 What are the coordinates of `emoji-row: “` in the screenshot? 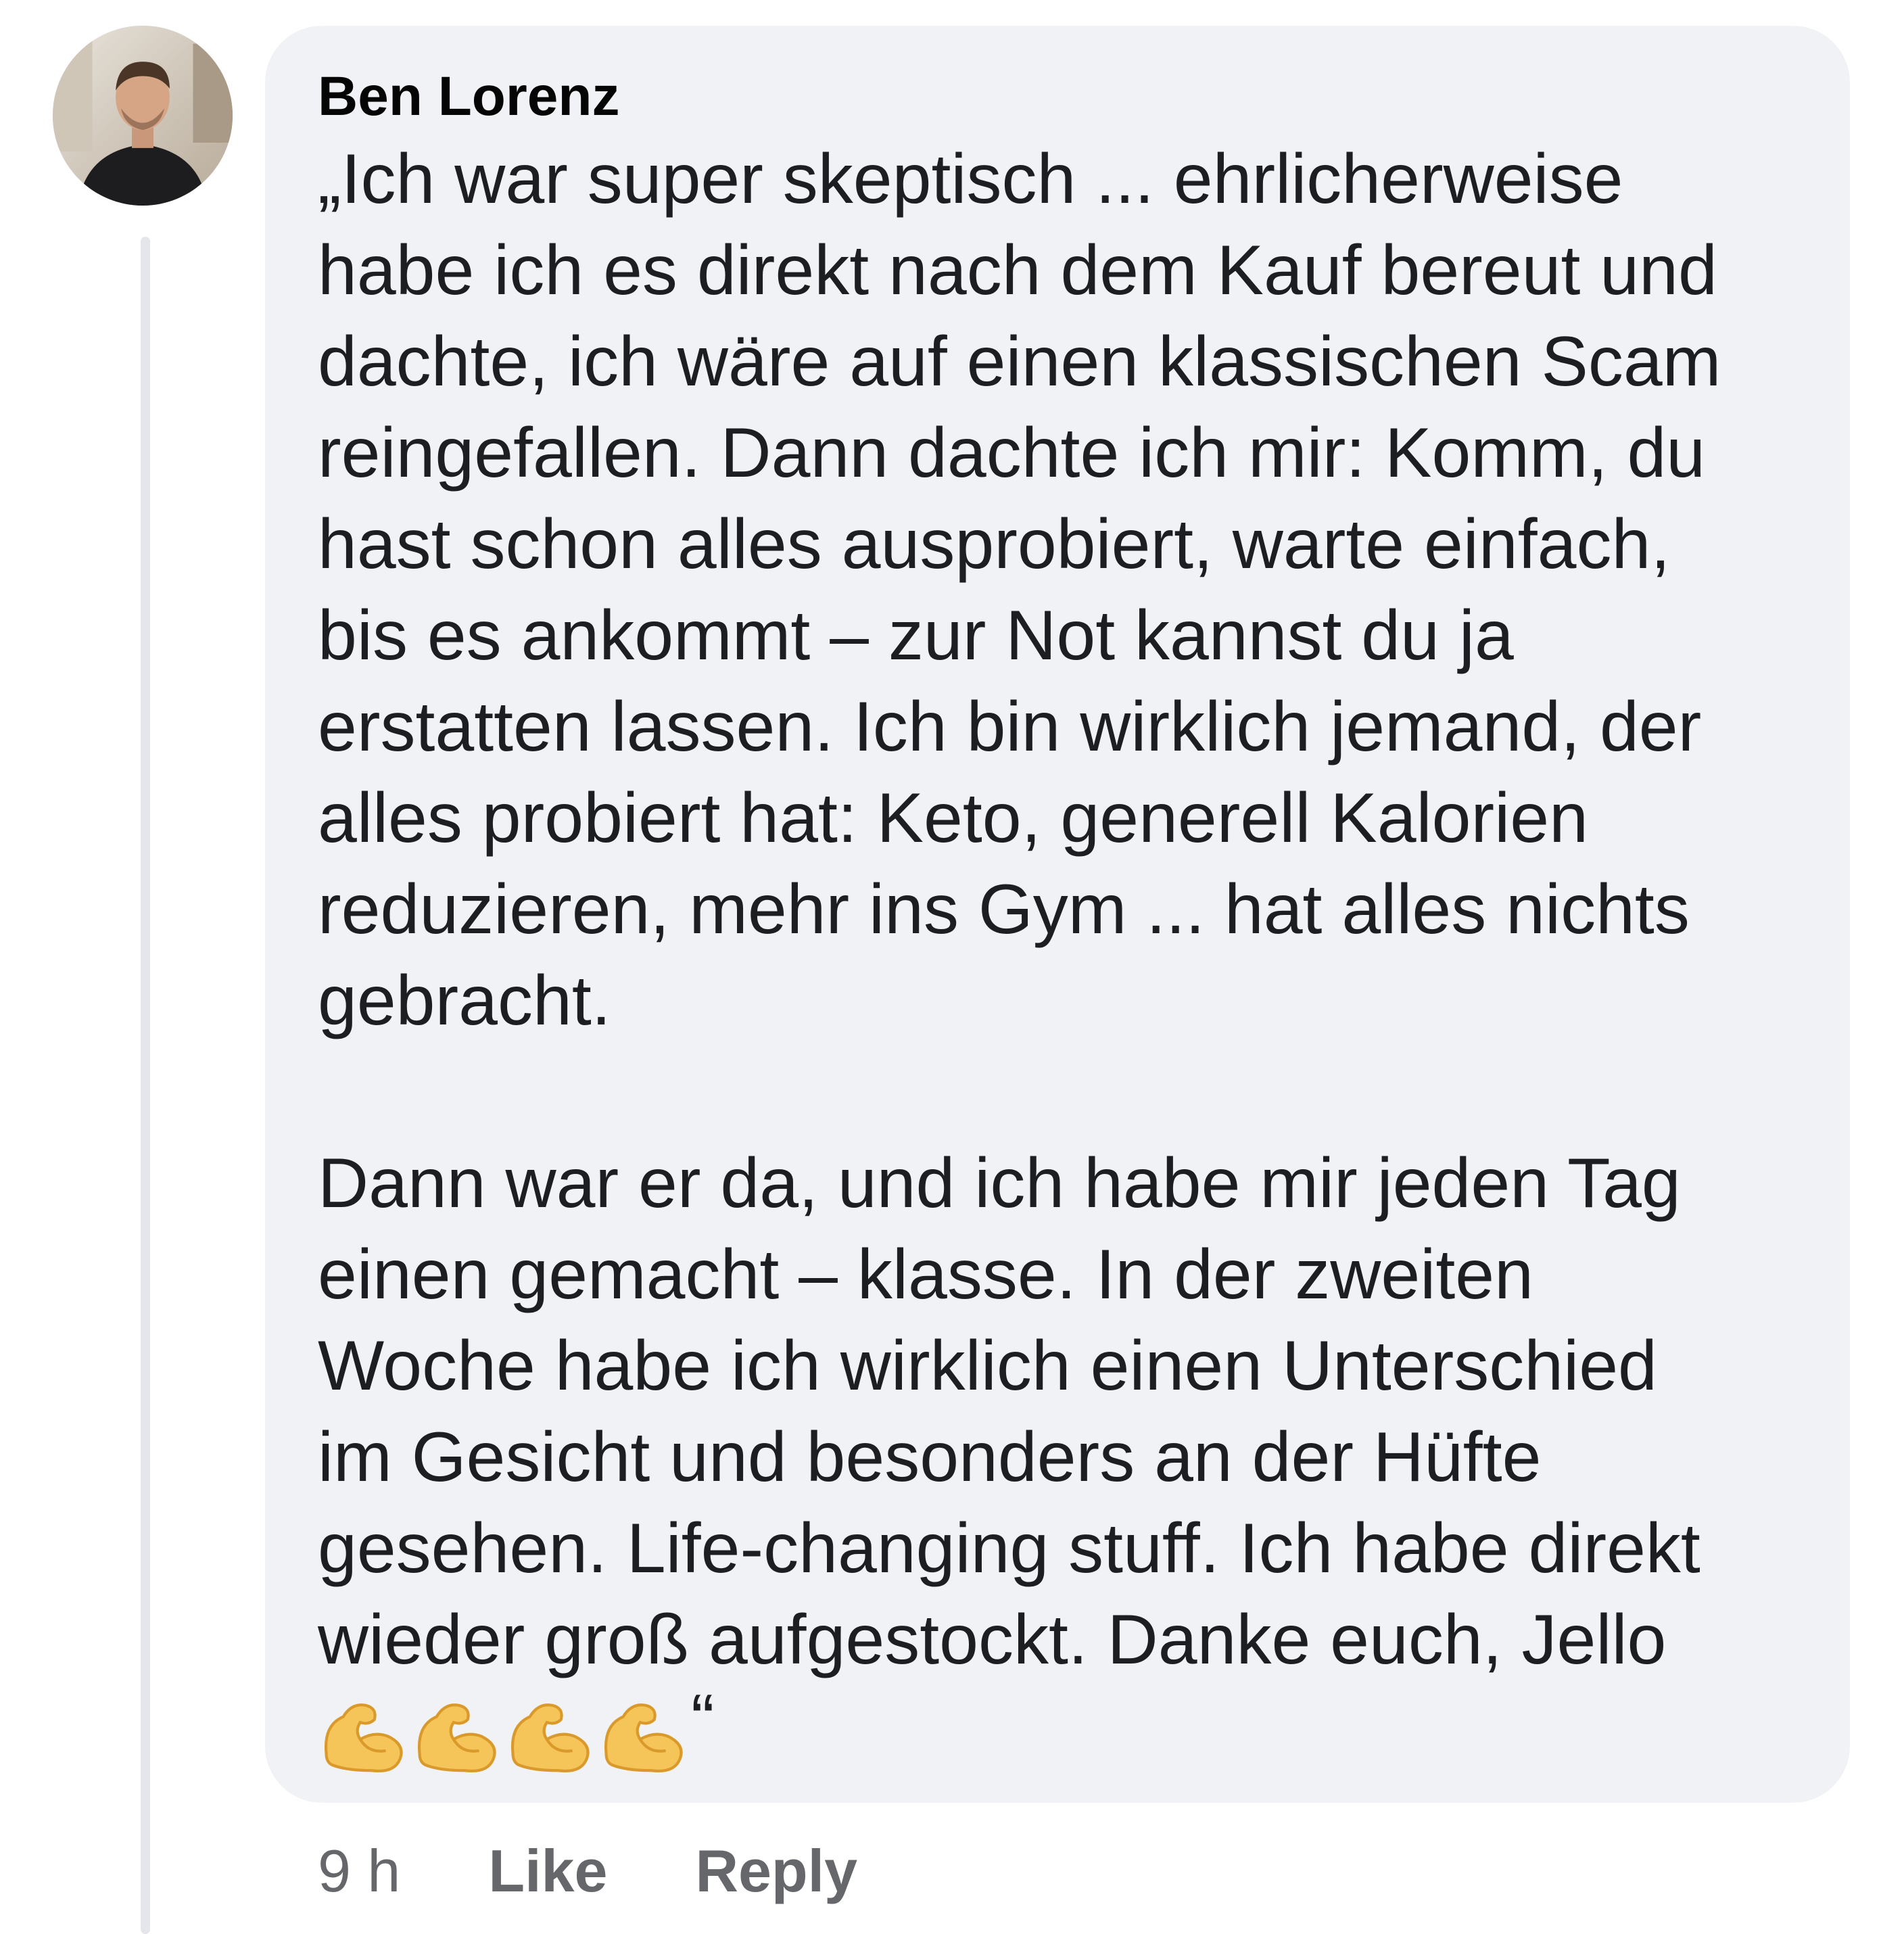 It's located at (516, 1730).